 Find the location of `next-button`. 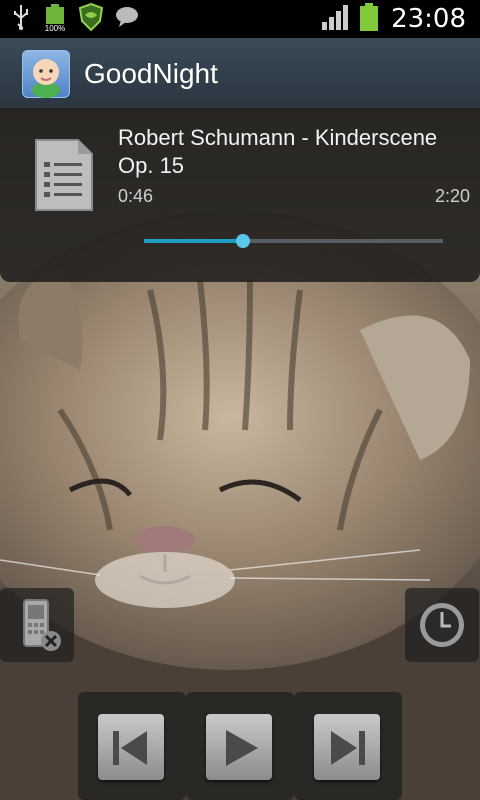

next-button is located at coordinates (348, 746).